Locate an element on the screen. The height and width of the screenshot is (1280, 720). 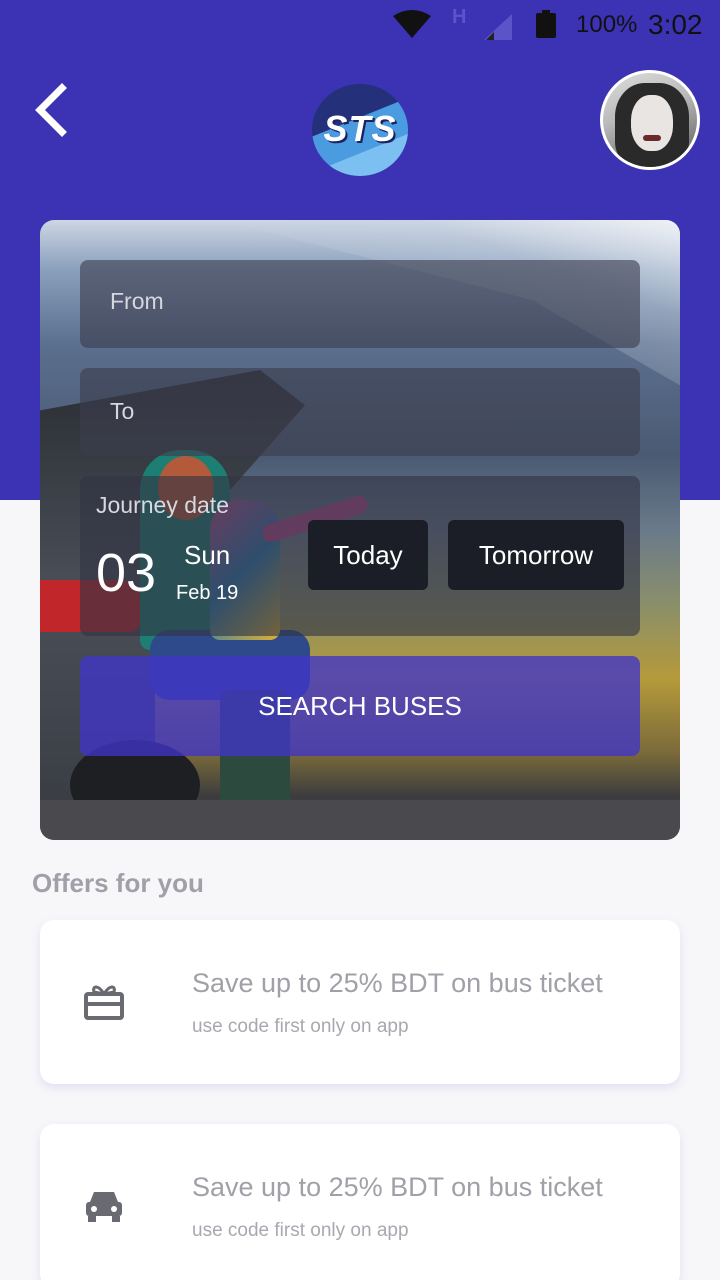
chevron-left-icon is located at coordinates (51, 110).